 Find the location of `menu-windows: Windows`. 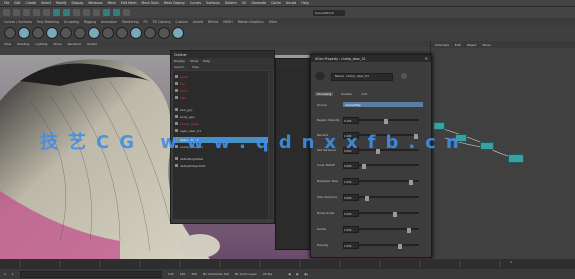

menu-windows: Windows is located at coordinates (95, 3).